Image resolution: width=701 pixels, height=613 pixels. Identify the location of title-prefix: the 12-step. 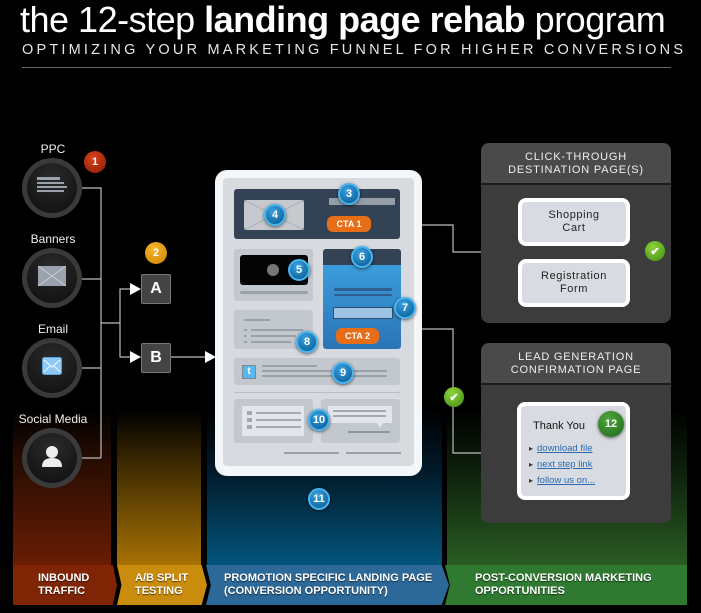
(112, 20).